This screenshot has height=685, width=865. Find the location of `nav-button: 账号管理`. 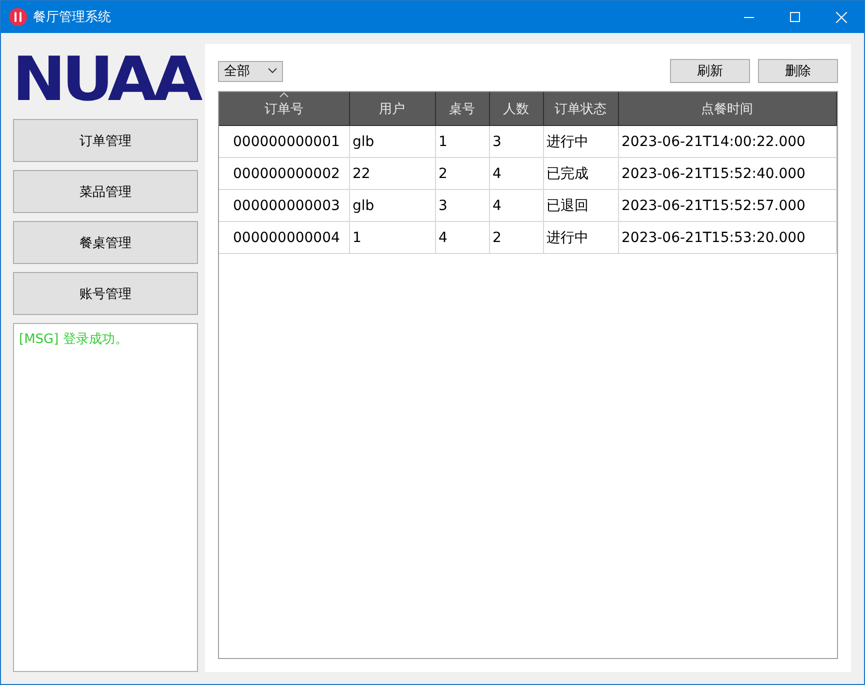

nav-button: 账号管理 is located at coordinates (105, 293).